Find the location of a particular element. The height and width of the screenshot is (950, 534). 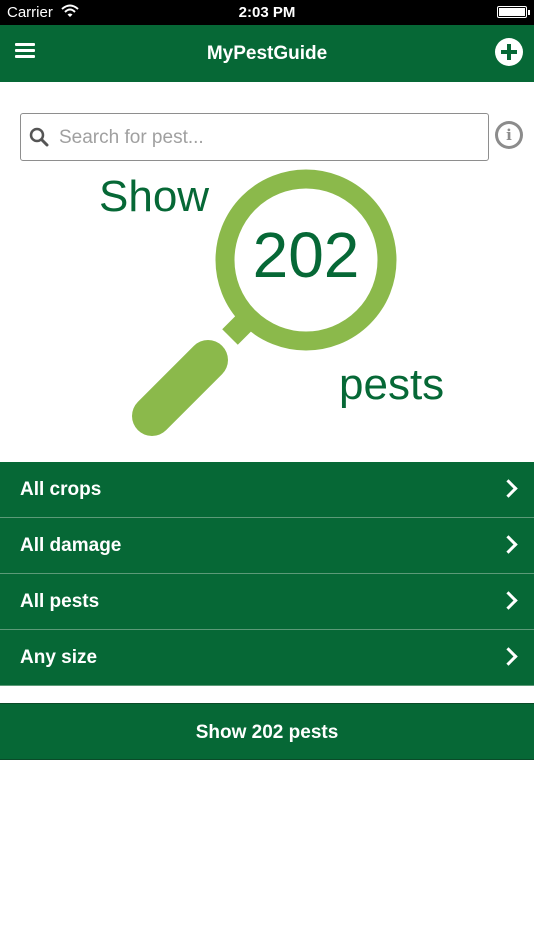

pests-word: pests is located at coordinates (392, 384).